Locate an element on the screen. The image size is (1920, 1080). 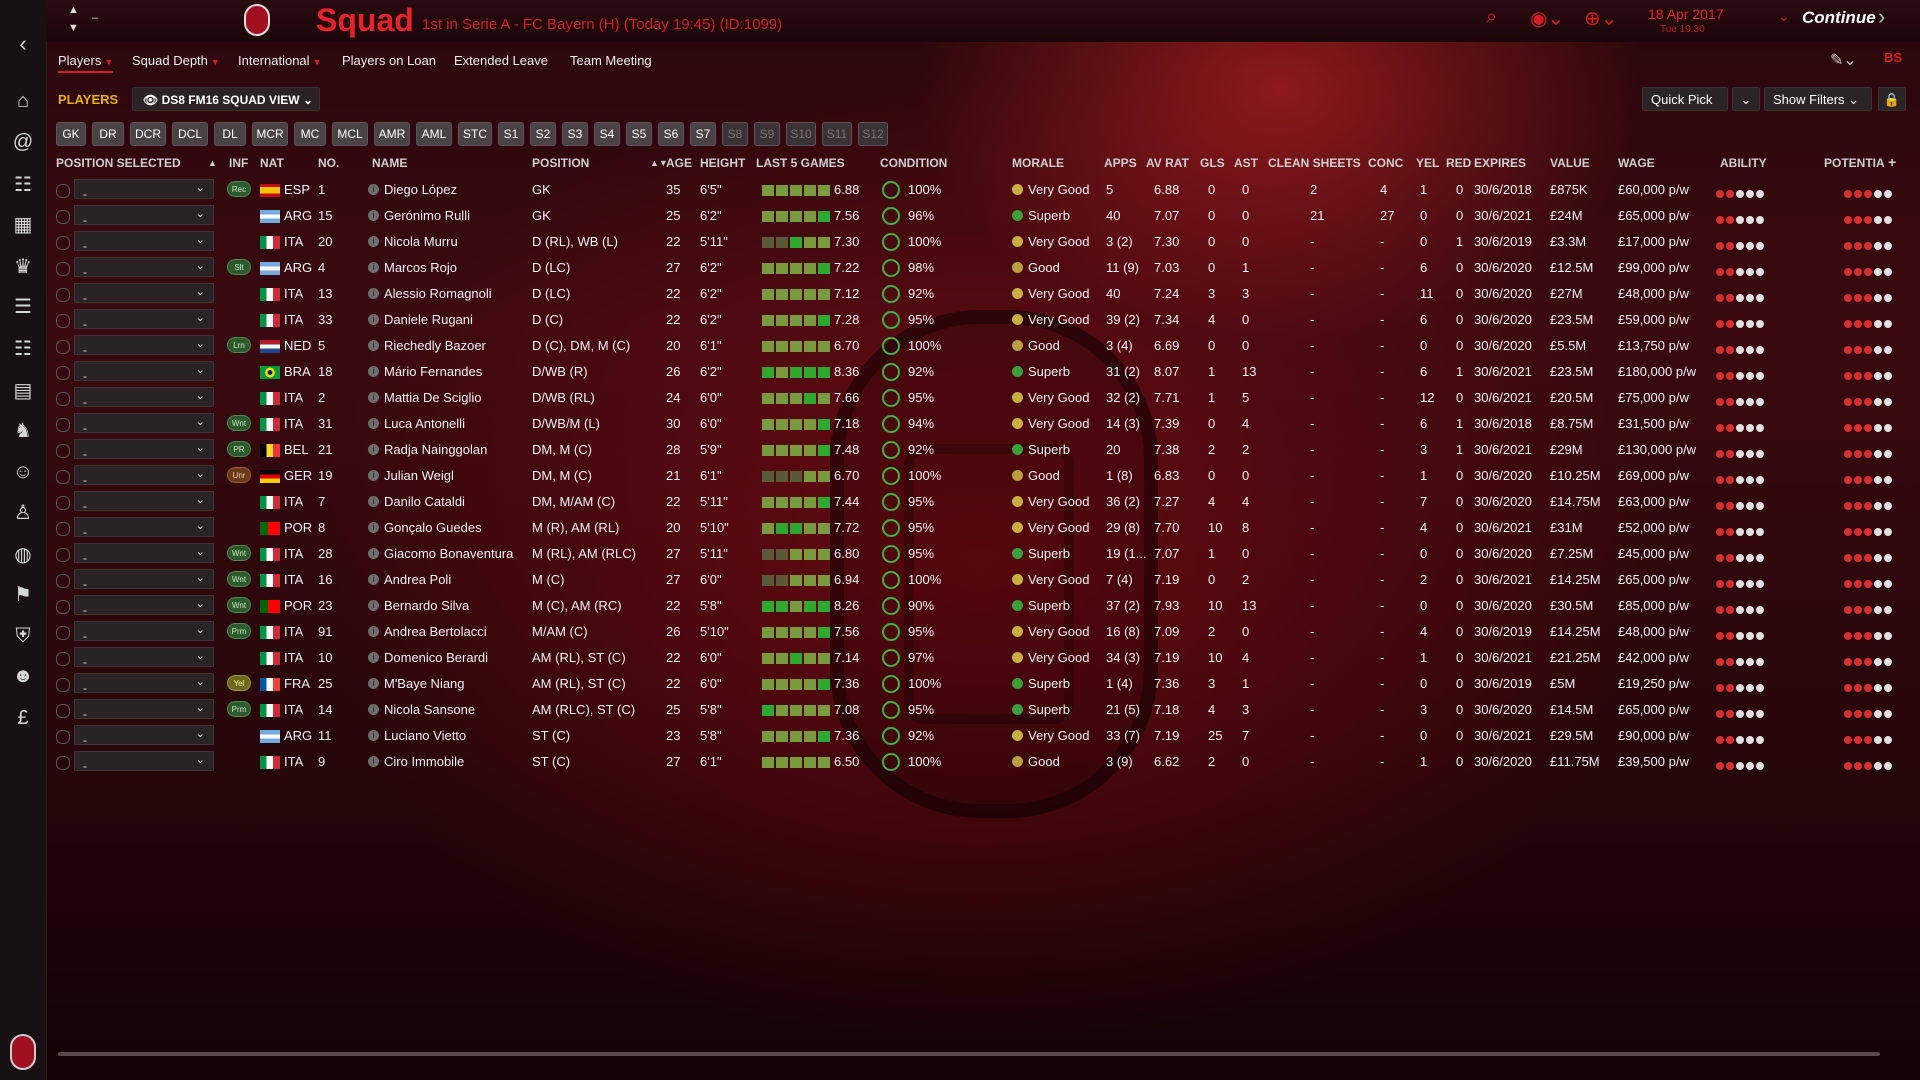
position-button-s8: S8 is located at coordinates (735, 134).